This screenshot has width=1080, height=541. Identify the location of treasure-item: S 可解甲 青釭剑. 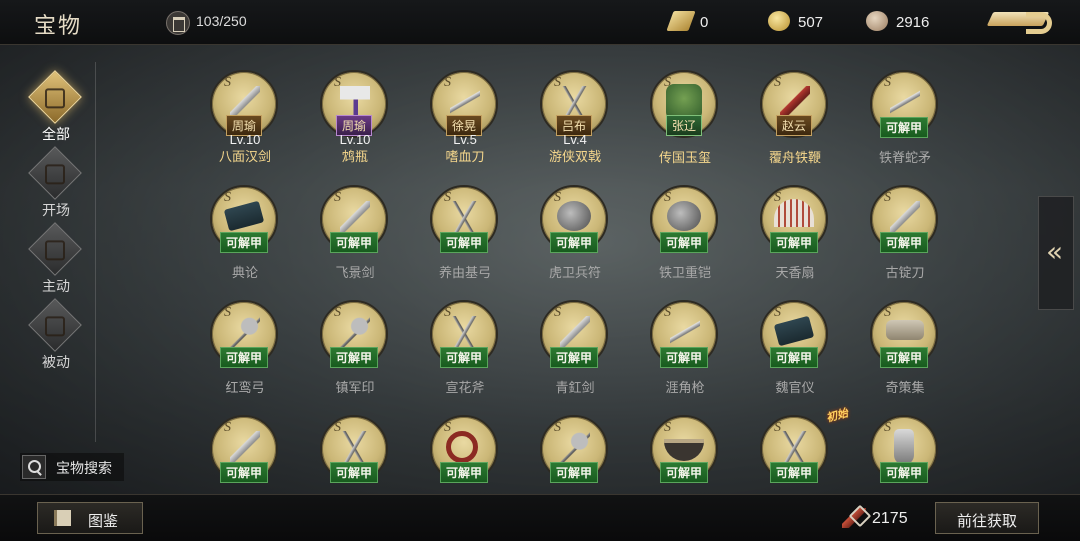
(575, 354).